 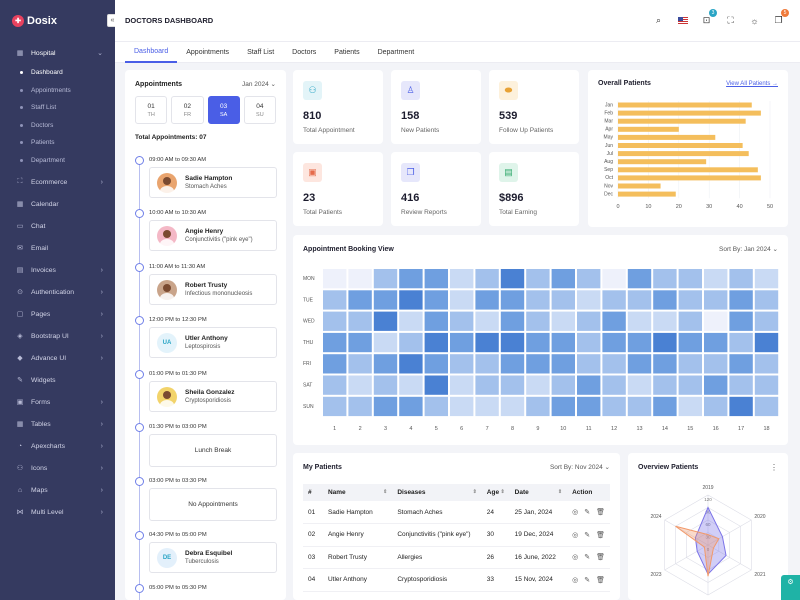 What do you see at coordinates (346, 52) in the screenshot?
I see `tab-patients: Patients` at bounding box center [346, 52].